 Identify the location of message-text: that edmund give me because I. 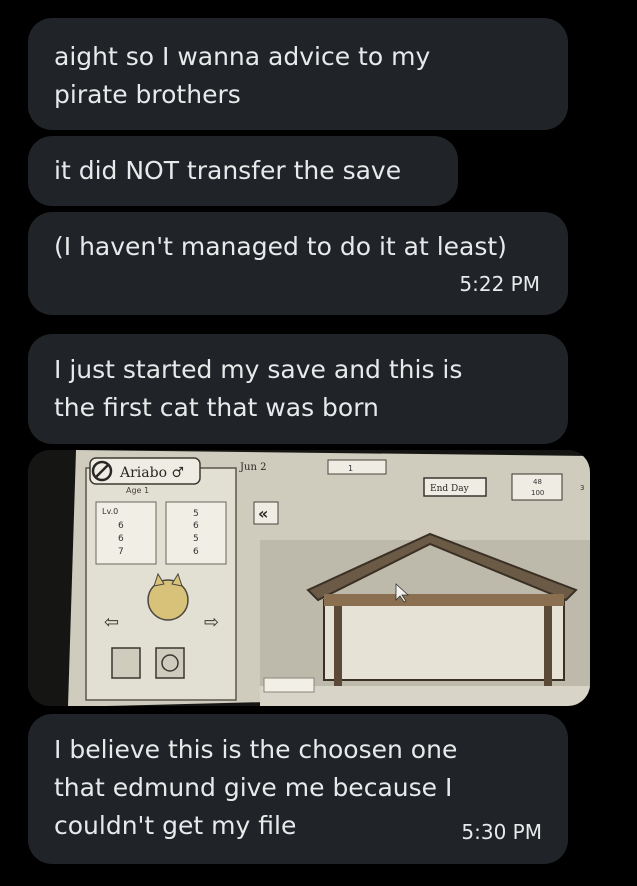
(253, 787).